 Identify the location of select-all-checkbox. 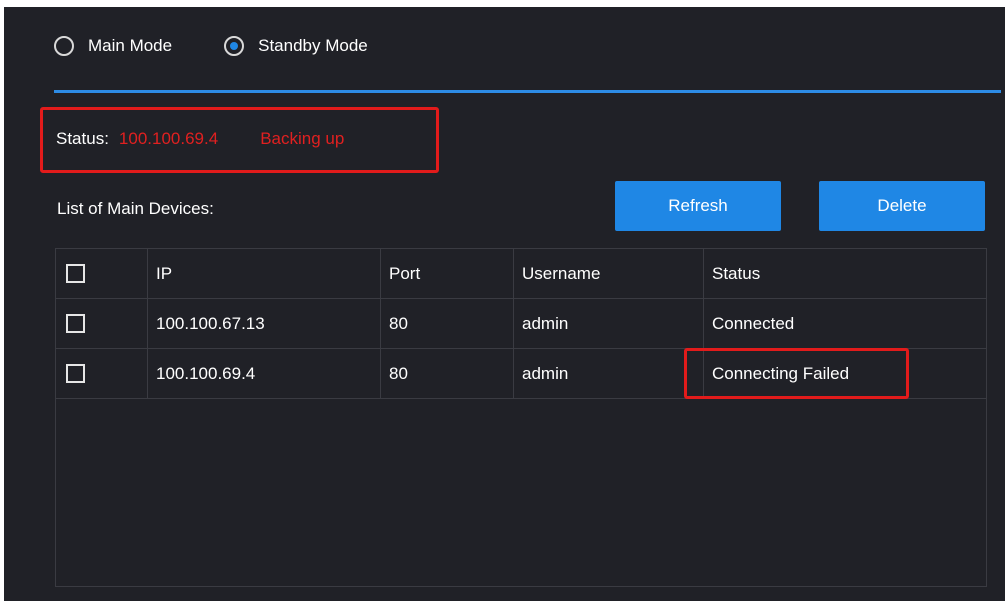
(75, 273).